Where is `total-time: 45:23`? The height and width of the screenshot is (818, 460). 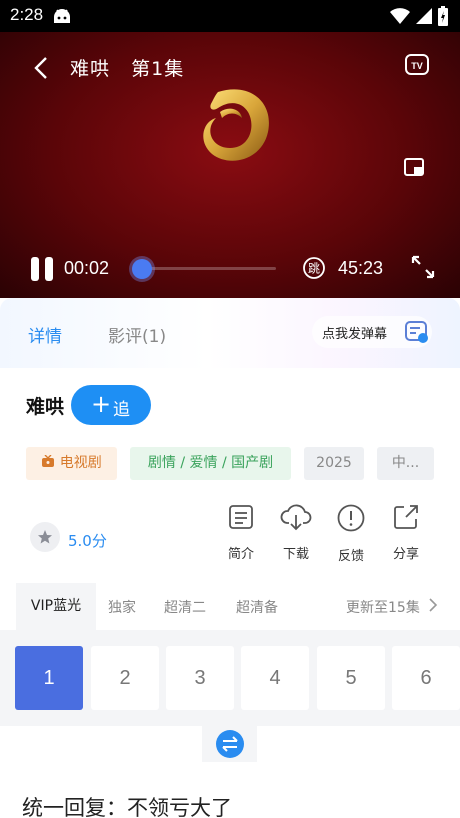
total-time: 45:23 is located at coordinates (361, 268).